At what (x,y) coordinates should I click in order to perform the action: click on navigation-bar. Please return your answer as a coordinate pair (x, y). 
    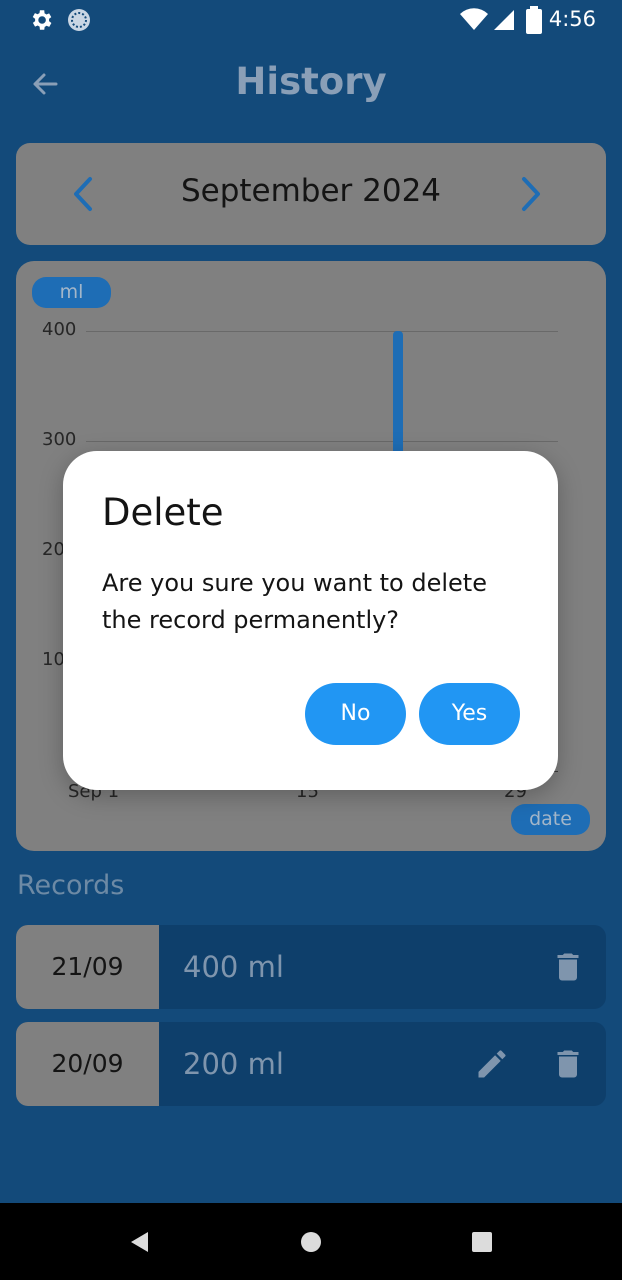
    Looking at the image, I should click on (311, 1241).